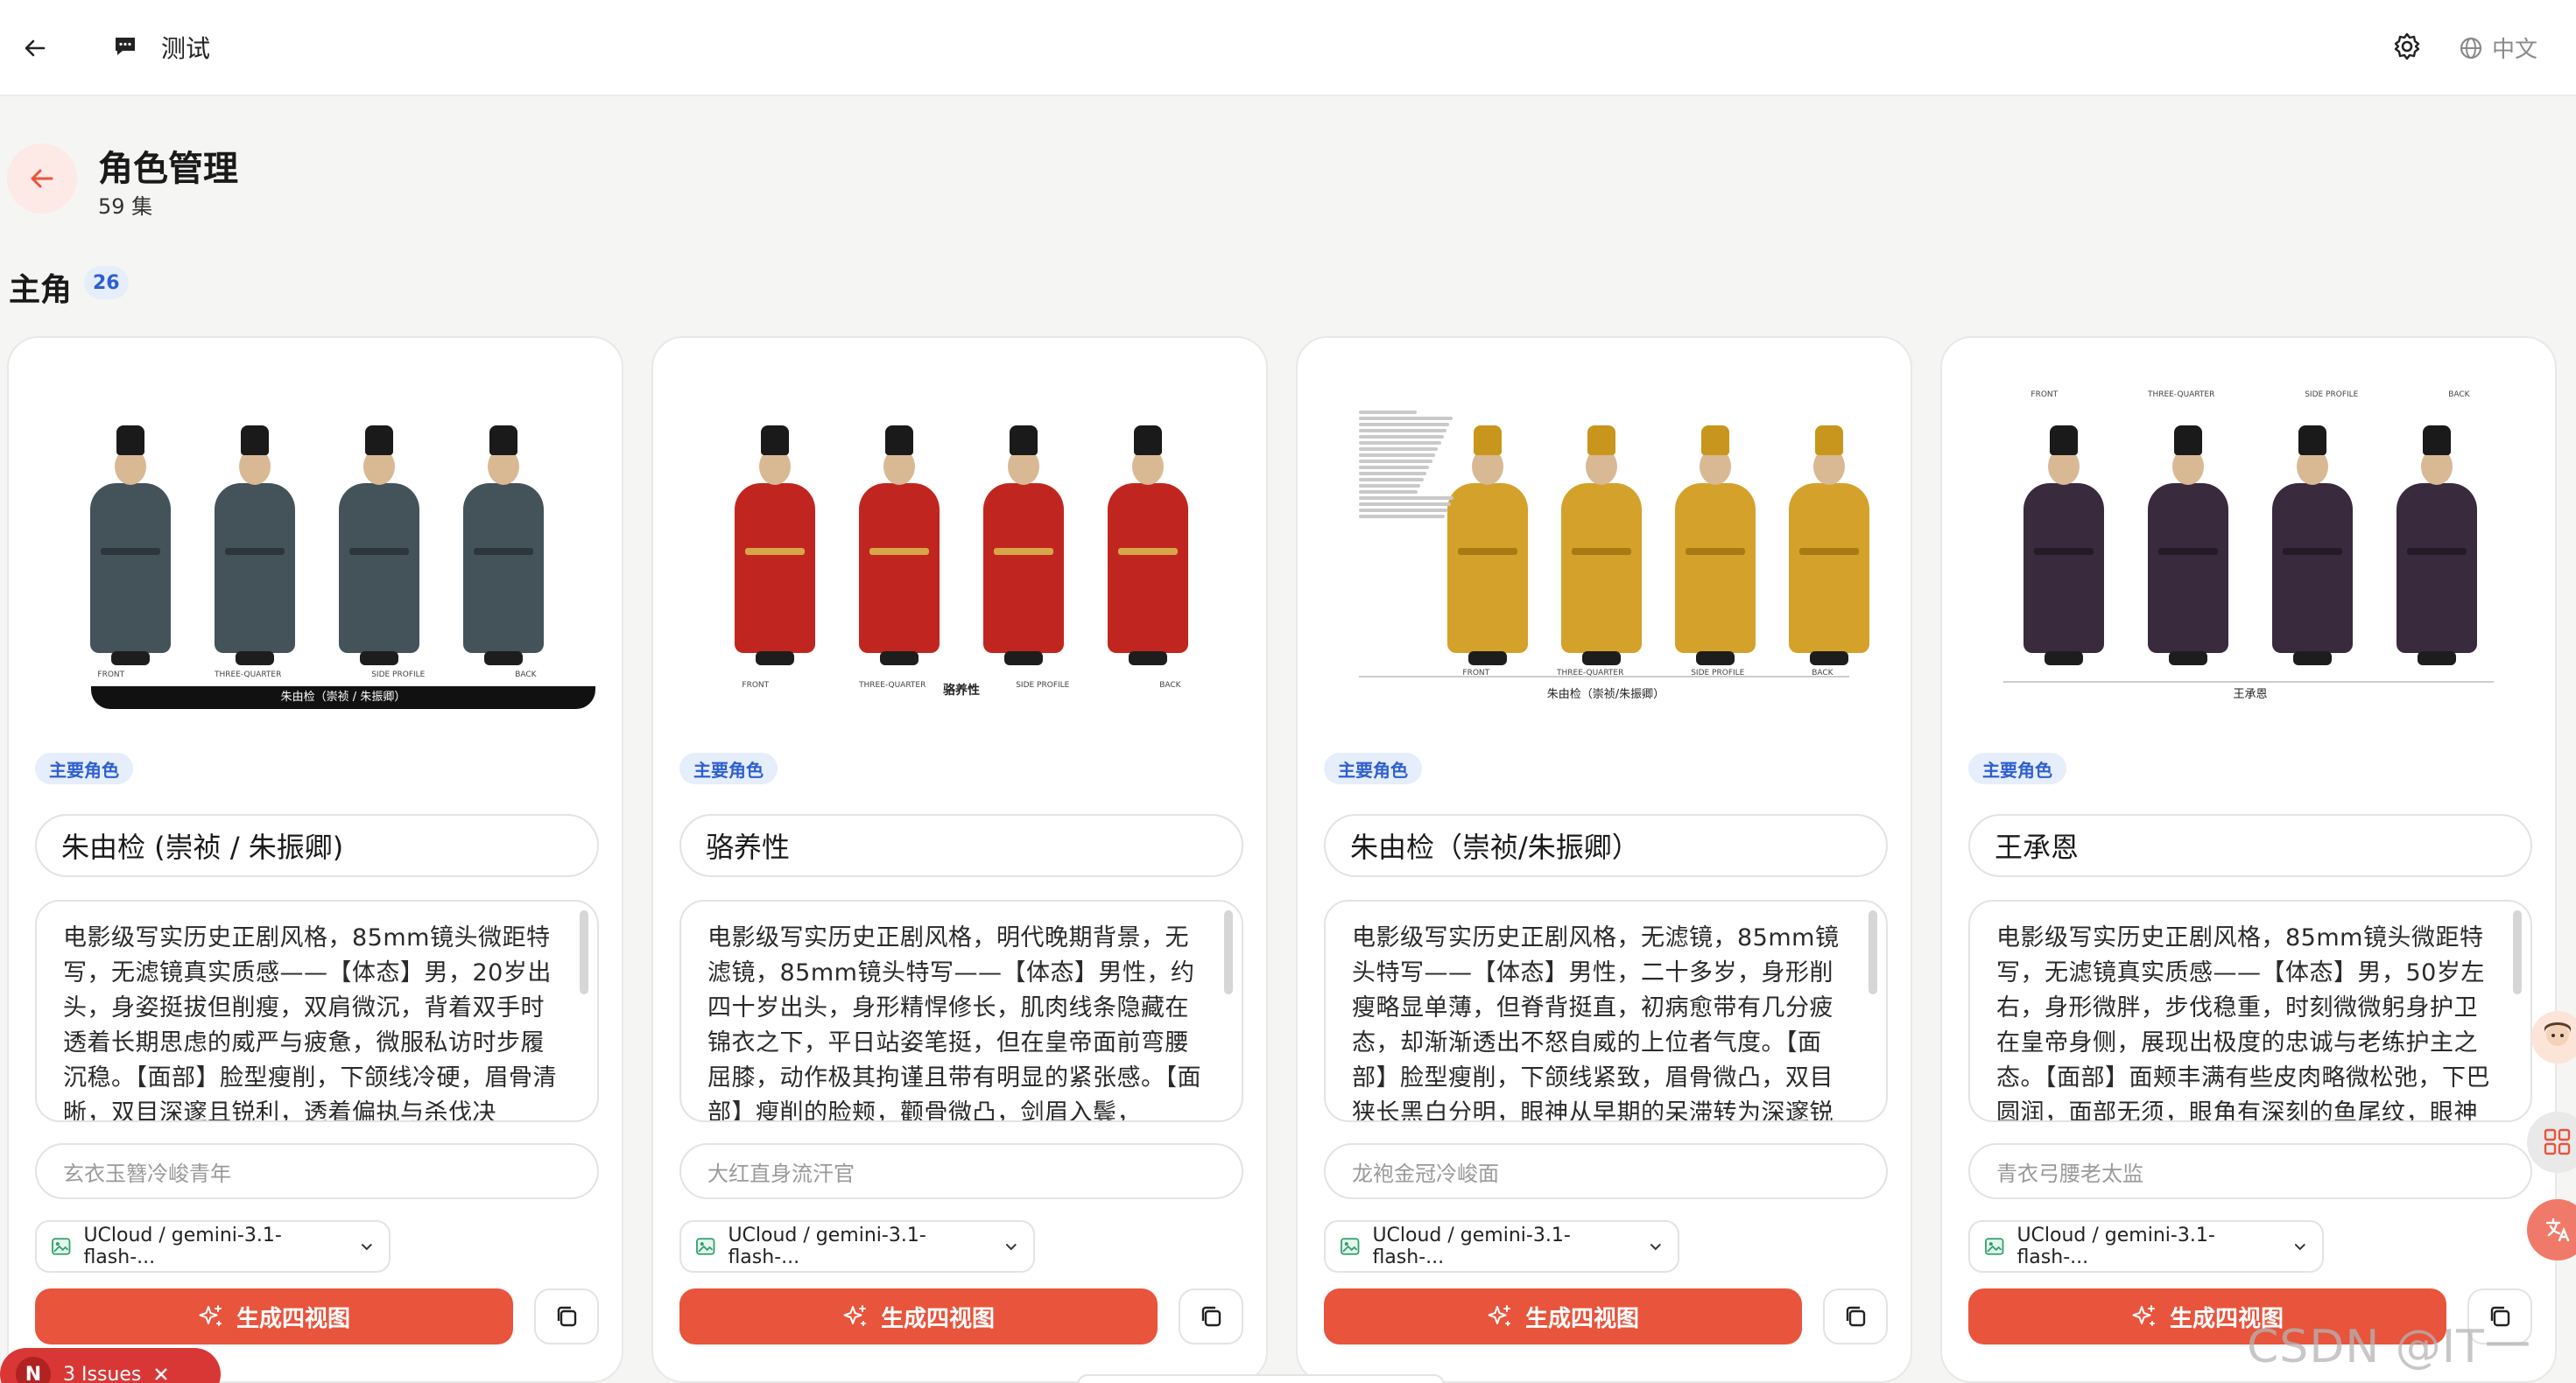 This screenshot has height=1383, width=2576. What do you see at coordinates (41, 290) in the screenshot?
I see `section-title: 主角` at bounding box center [41, 290].